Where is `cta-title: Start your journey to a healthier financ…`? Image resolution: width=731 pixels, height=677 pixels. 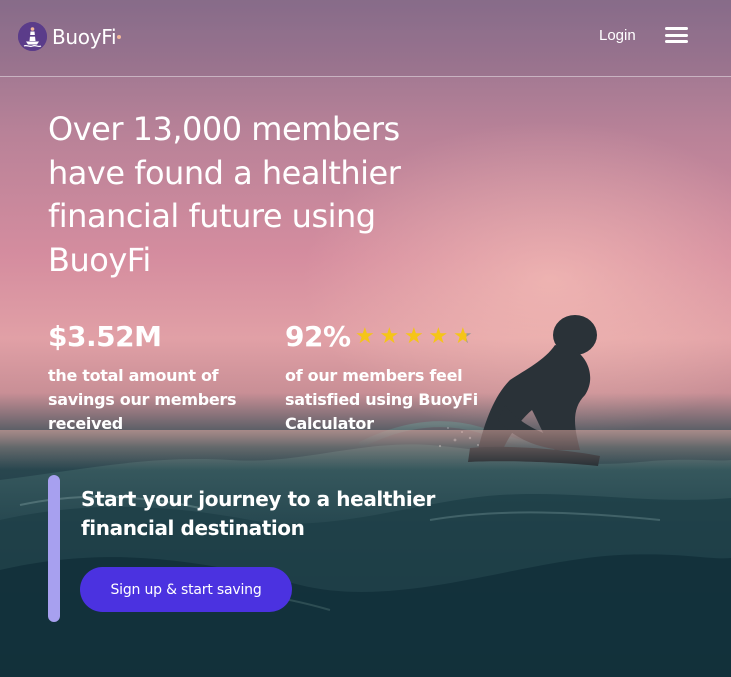
cta-title: Start your journey to a healthier financ… is located at coordinates (258, 513).